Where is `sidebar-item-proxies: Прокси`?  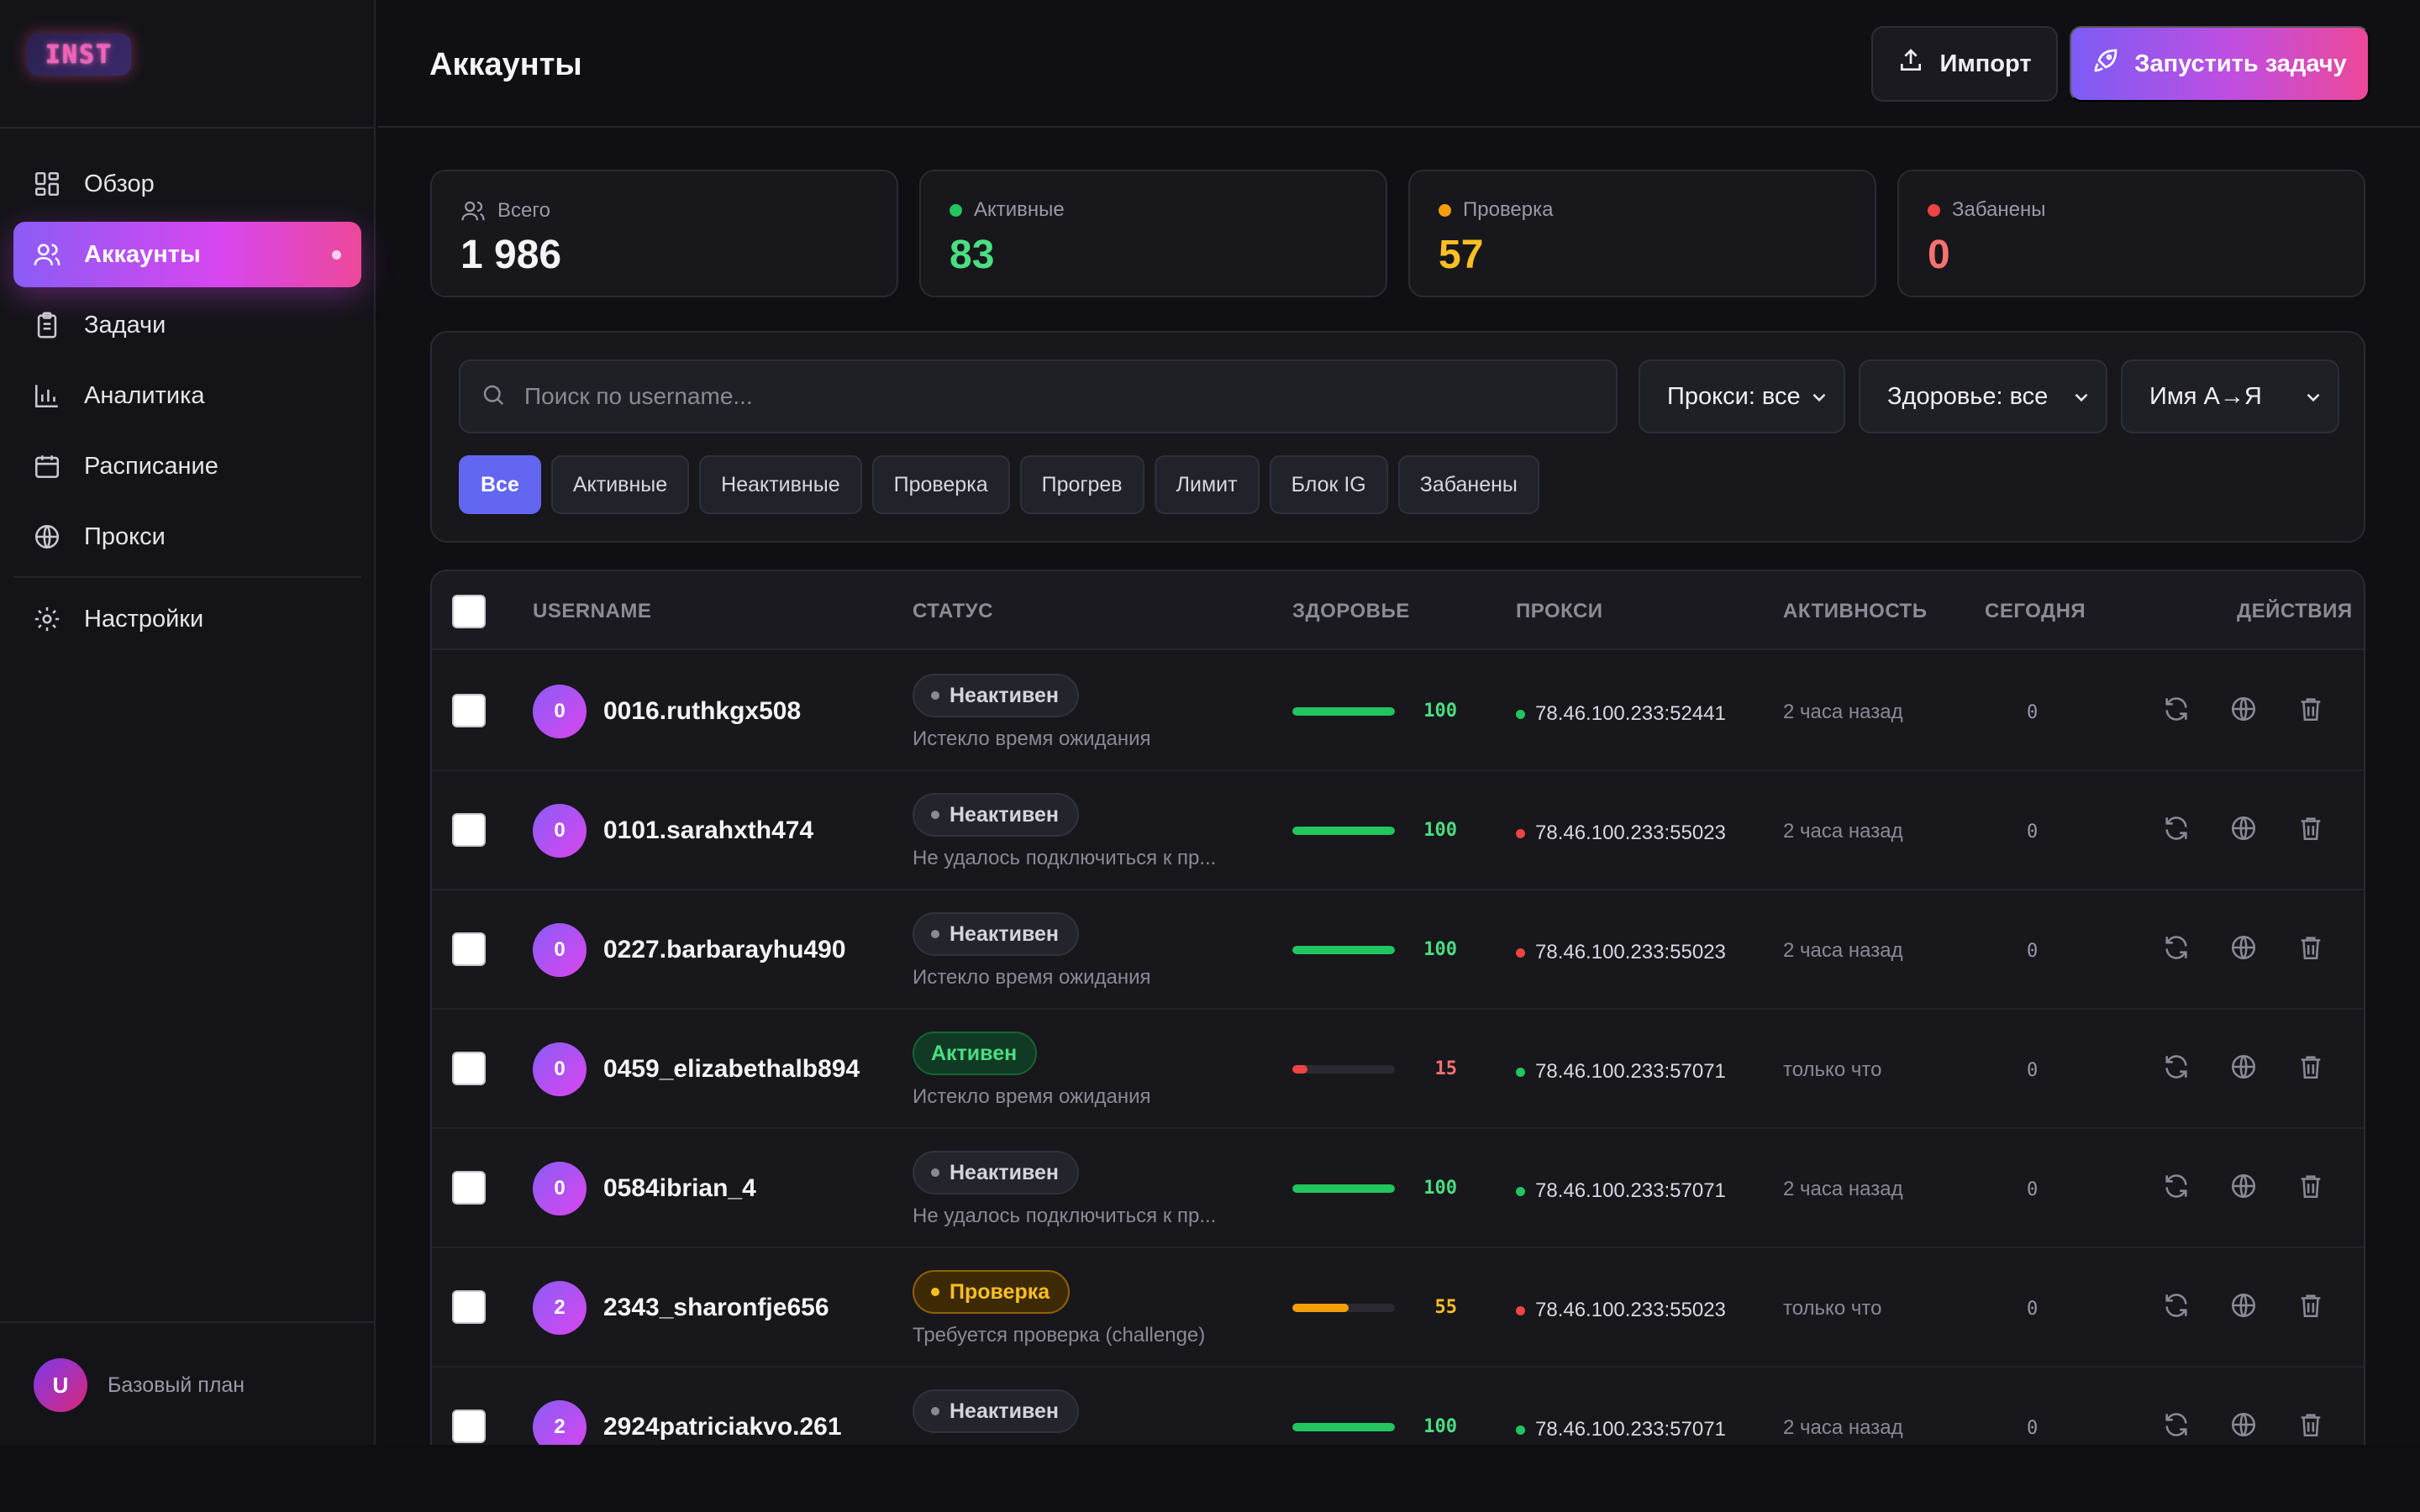
sidebar-item-proxies: Прокси is located at coordinates (187, 537).